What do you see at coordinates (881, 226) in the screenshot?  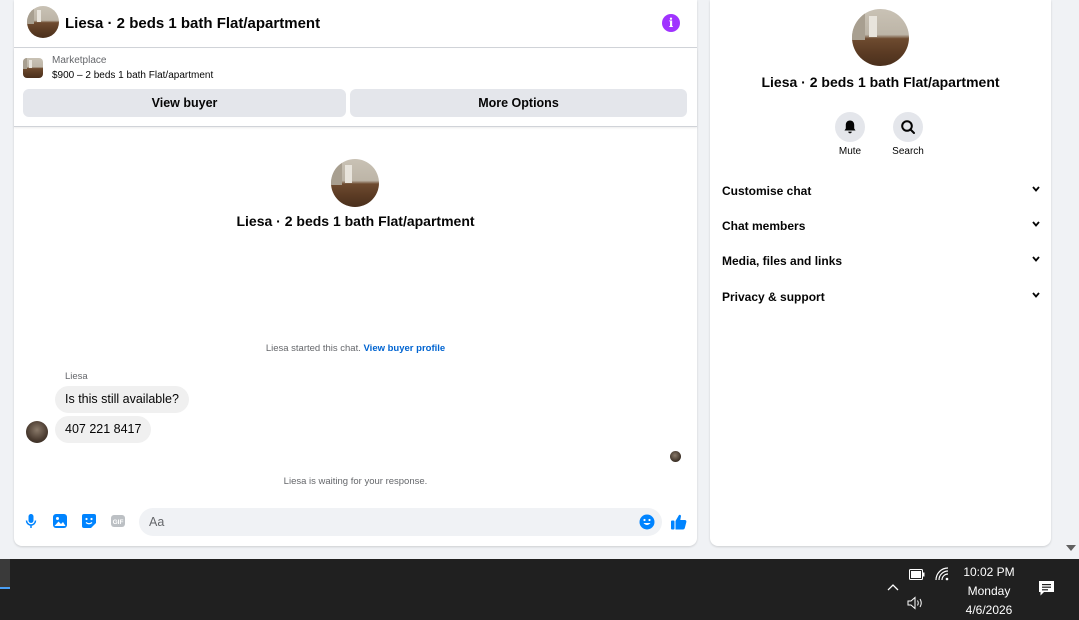 I see `section-chat-members: Chat members` at bounding box center [881, 226].